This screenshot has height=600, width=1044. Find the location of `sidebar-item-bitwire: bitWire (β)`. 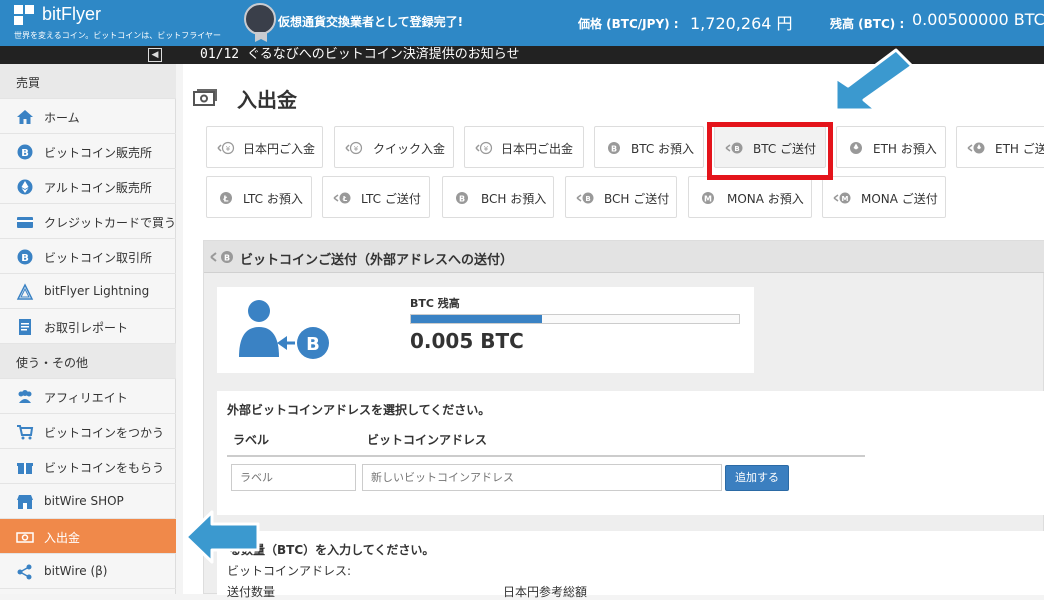

sidebar-item-bitwire: bitWire (β) is located at coordinates (88, 571).